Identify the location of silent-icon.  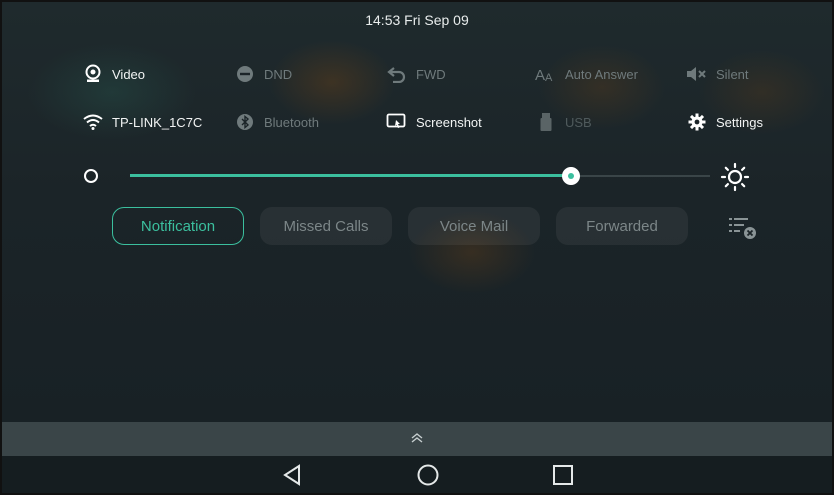
(697, 74).